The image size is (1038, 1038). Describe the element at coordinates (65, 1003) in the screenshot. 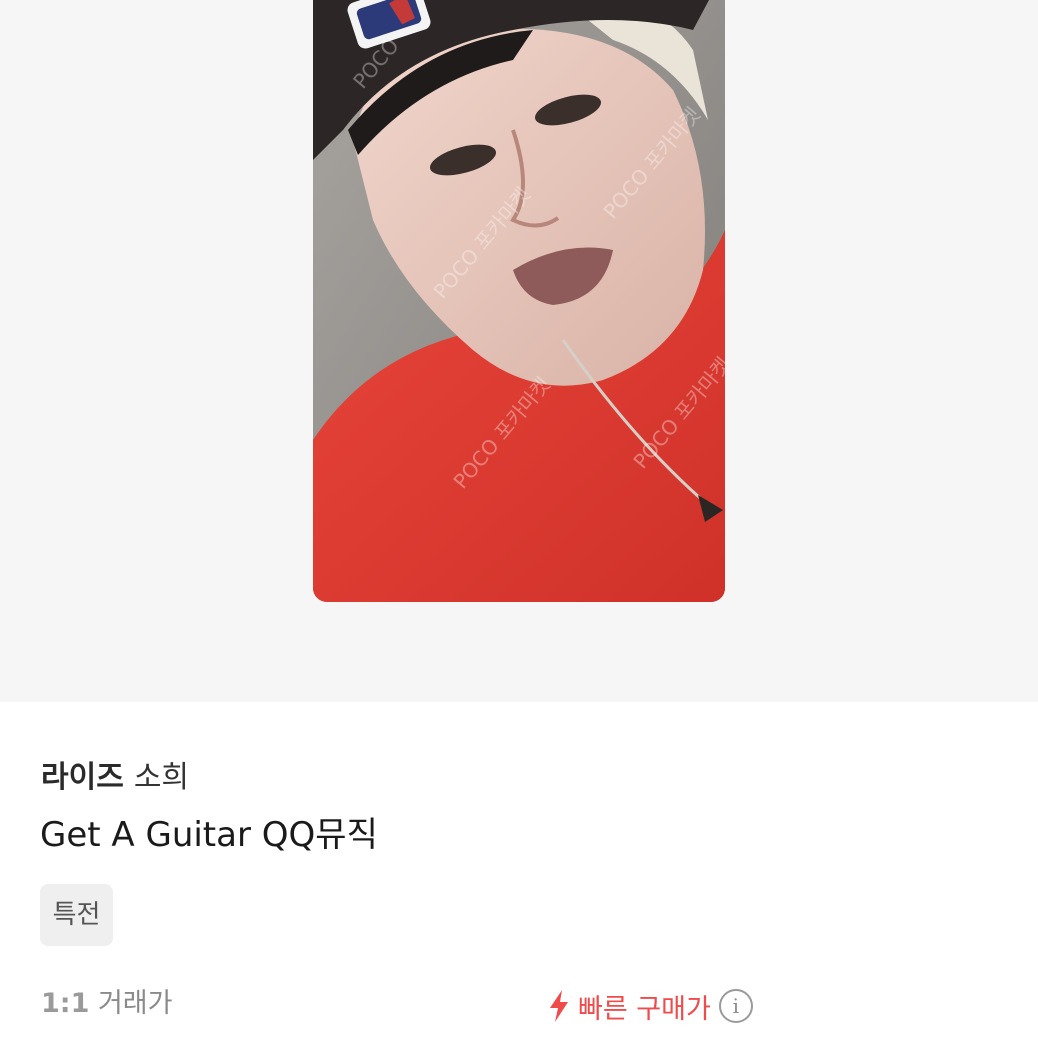

I see `trade-ratio: 1:1` at that location.